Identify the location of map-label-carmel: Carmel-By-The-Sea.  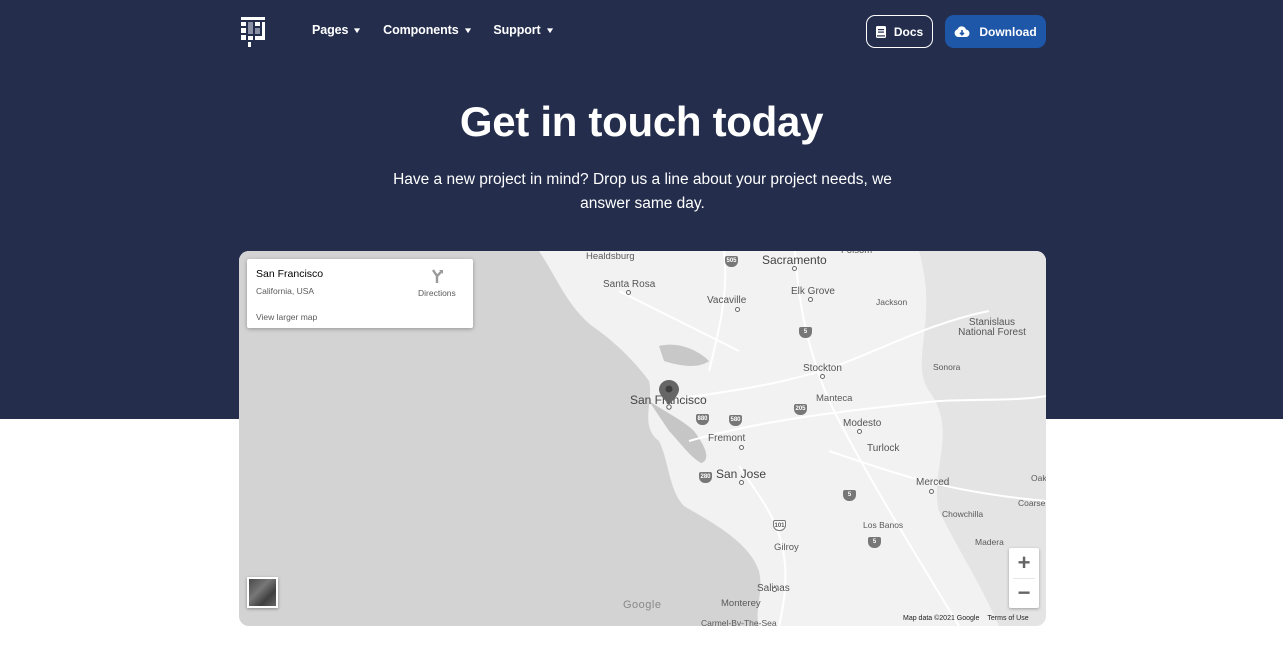
(739, 622).